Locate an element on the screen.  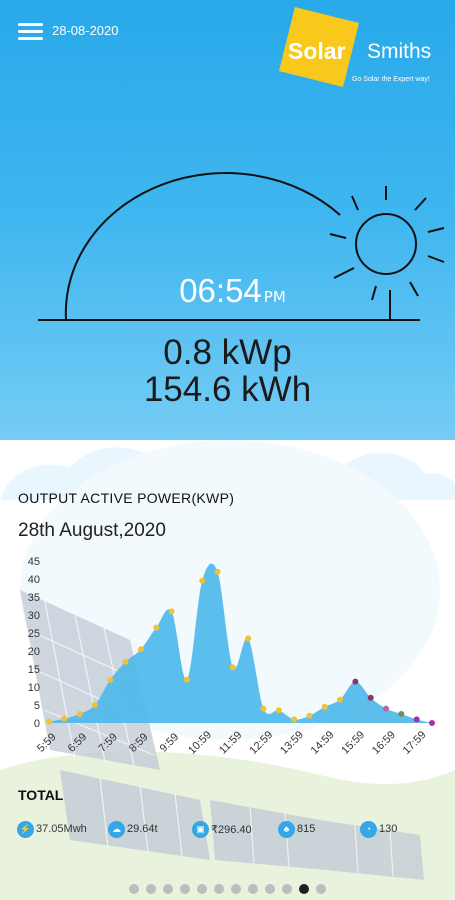
x-tick-label: 9:59 is located at coordinates (170, 743).